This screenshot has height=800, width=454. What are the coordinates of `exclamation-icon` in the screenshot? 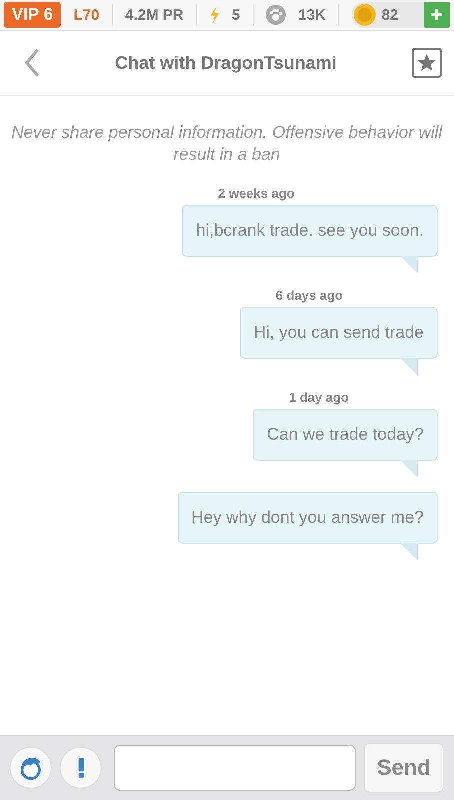 It's located at (81, 768).